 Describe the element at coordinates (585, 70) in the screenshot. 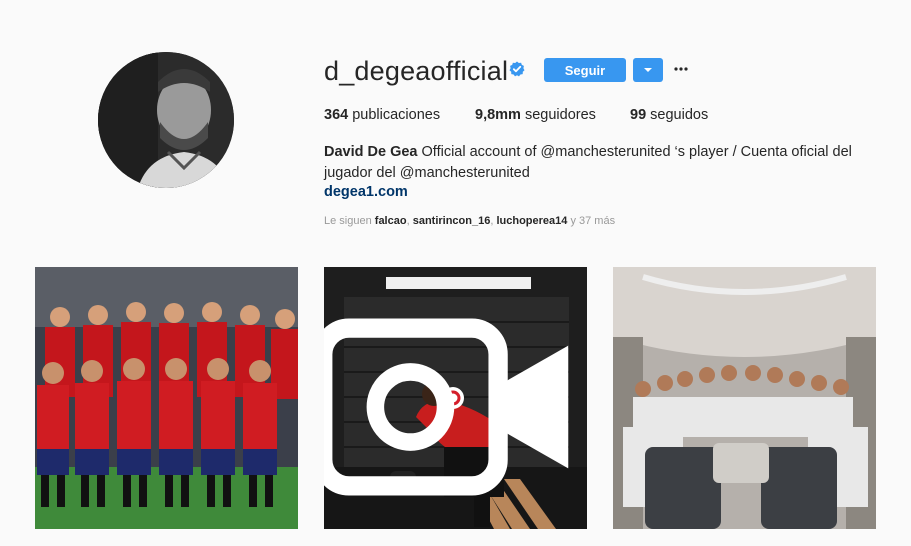

I see `follow-button: Seguir` at that location.